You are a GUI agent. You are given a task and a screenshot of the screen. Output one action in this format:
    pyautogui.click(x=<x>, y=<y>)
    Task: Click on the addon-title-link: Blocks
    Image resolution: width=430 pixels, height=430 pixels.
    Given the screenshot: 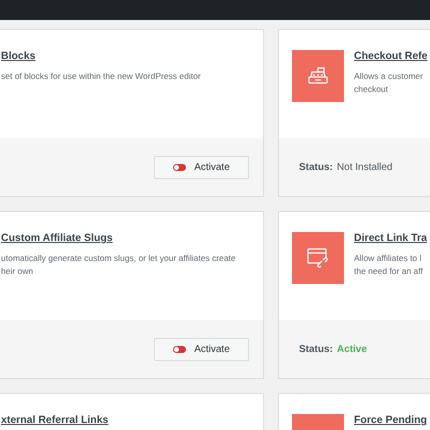 What is the action you would take?
    pyautogui.click(x=101, y=56)
    